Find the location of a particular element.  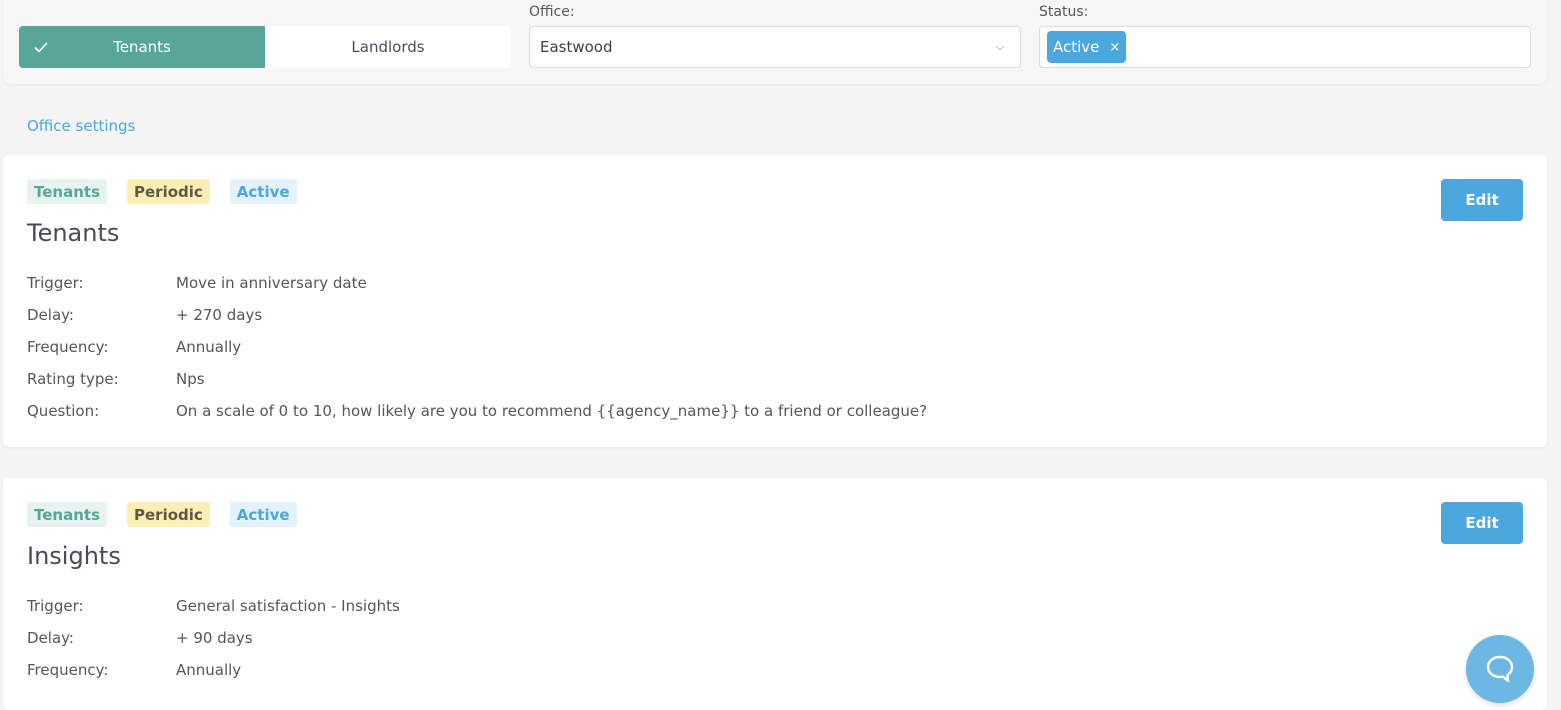

detail-value: General satisfaction - Insights is located at coordinates (288, 606).